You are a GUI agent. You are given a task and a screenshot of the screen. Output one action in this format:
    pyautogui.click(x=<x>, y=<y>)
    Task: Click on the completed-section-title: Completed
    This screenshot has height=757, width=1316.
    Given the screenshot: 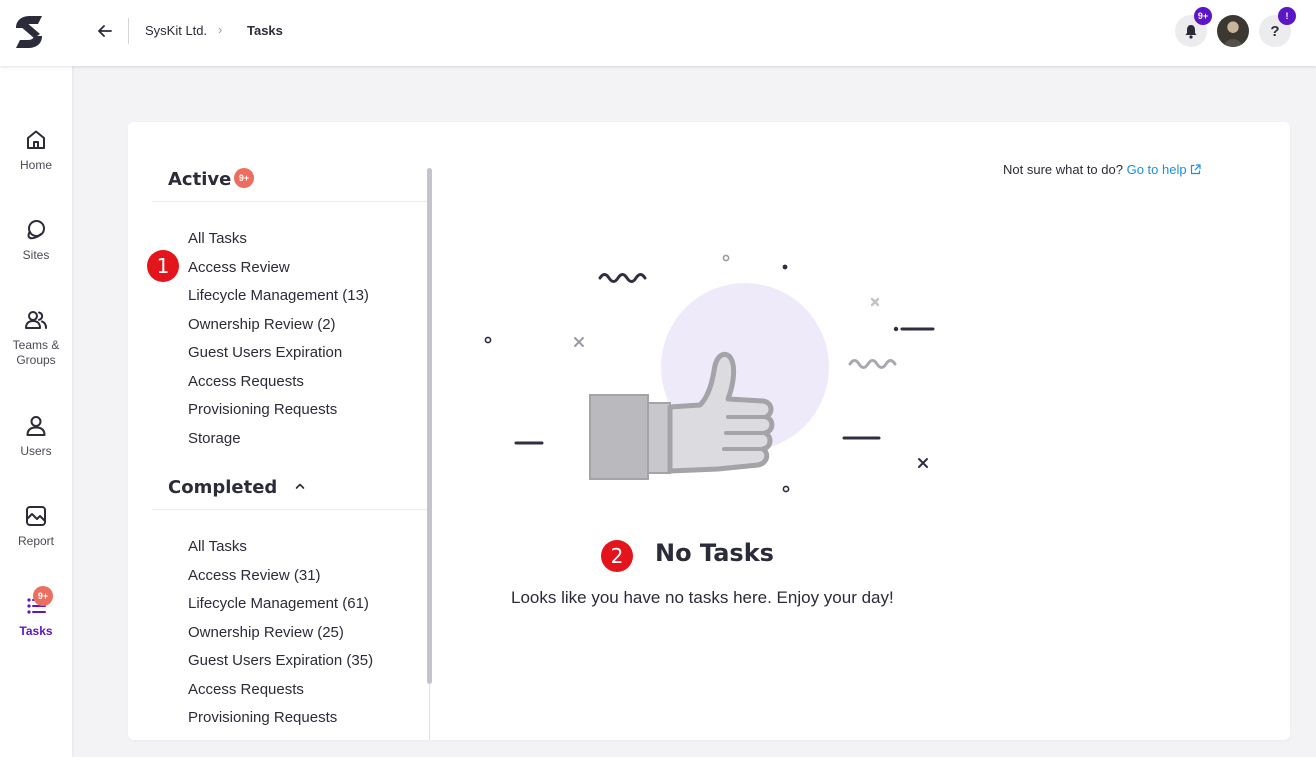 What is the action you would take?
    pyautogui.click(x=223, y=487)
    